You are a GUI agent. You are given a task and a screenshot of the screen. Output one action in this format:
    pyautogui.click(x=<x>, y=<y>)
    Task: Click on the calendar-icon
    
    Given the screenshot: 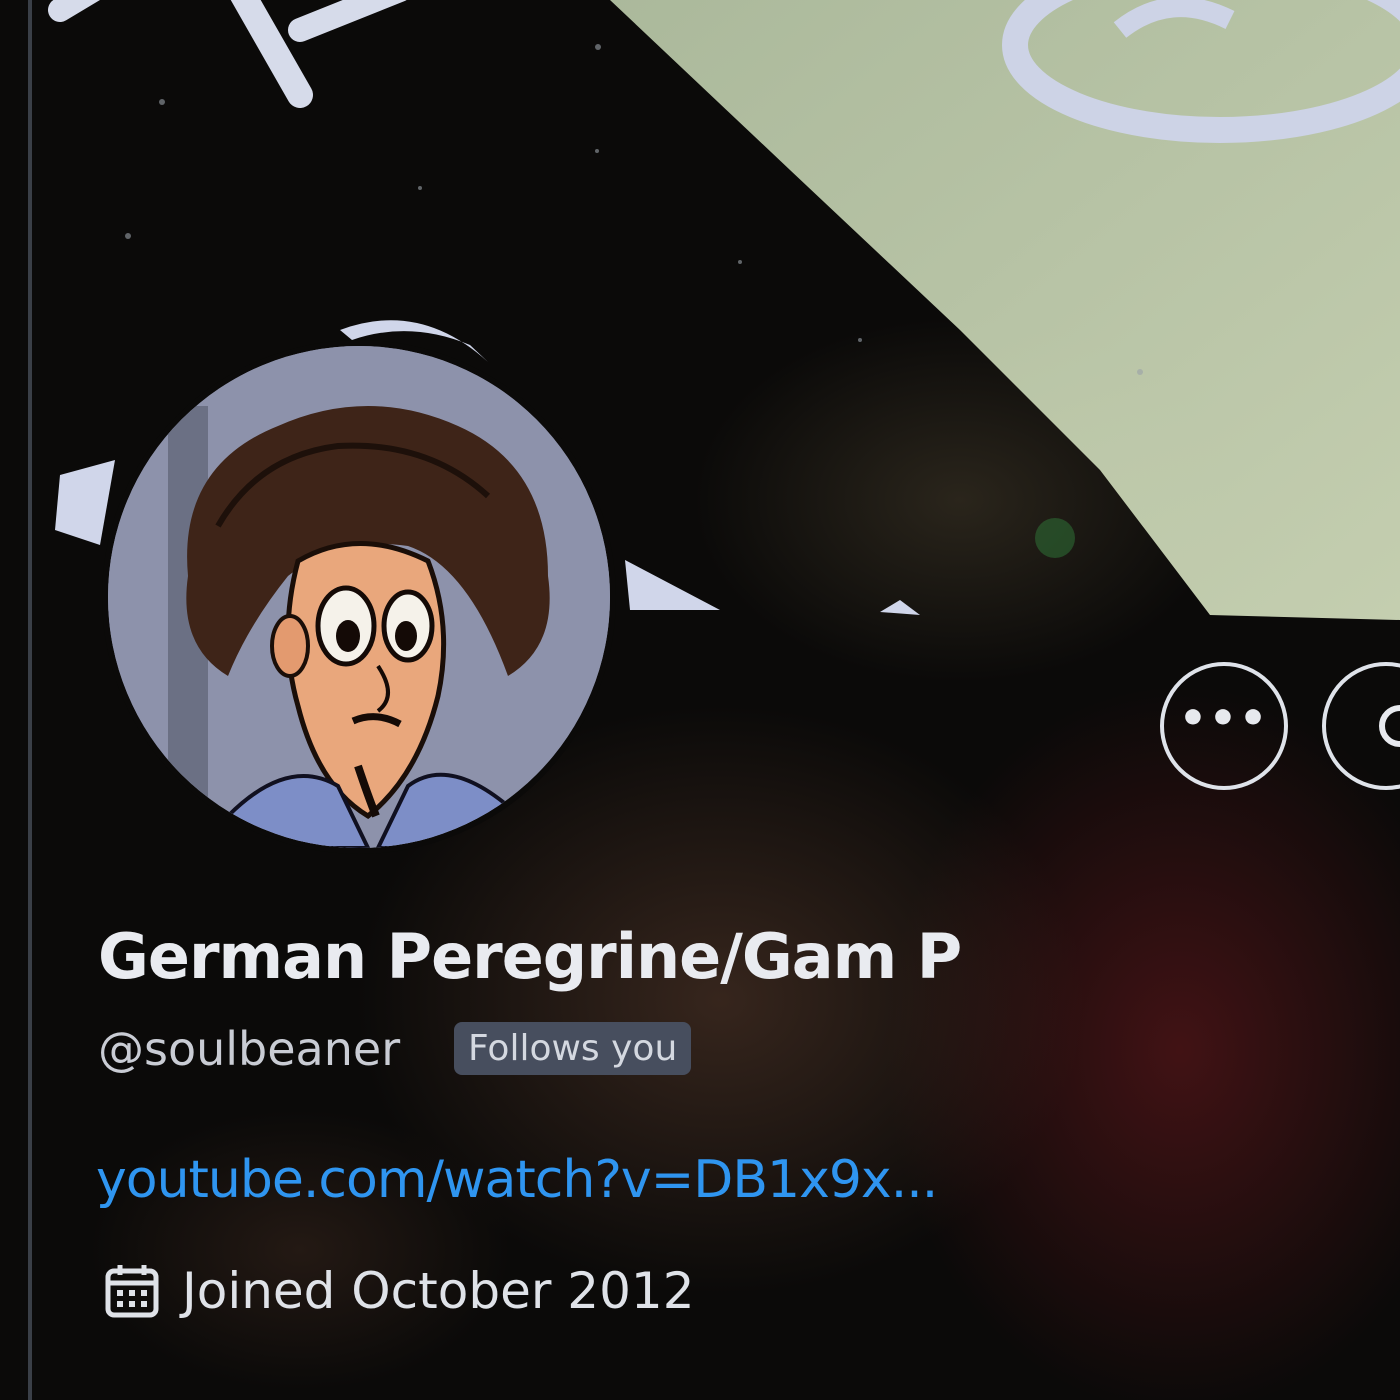 What is the action you would take?
    pyautogui.click(x=132, y=1291)
    